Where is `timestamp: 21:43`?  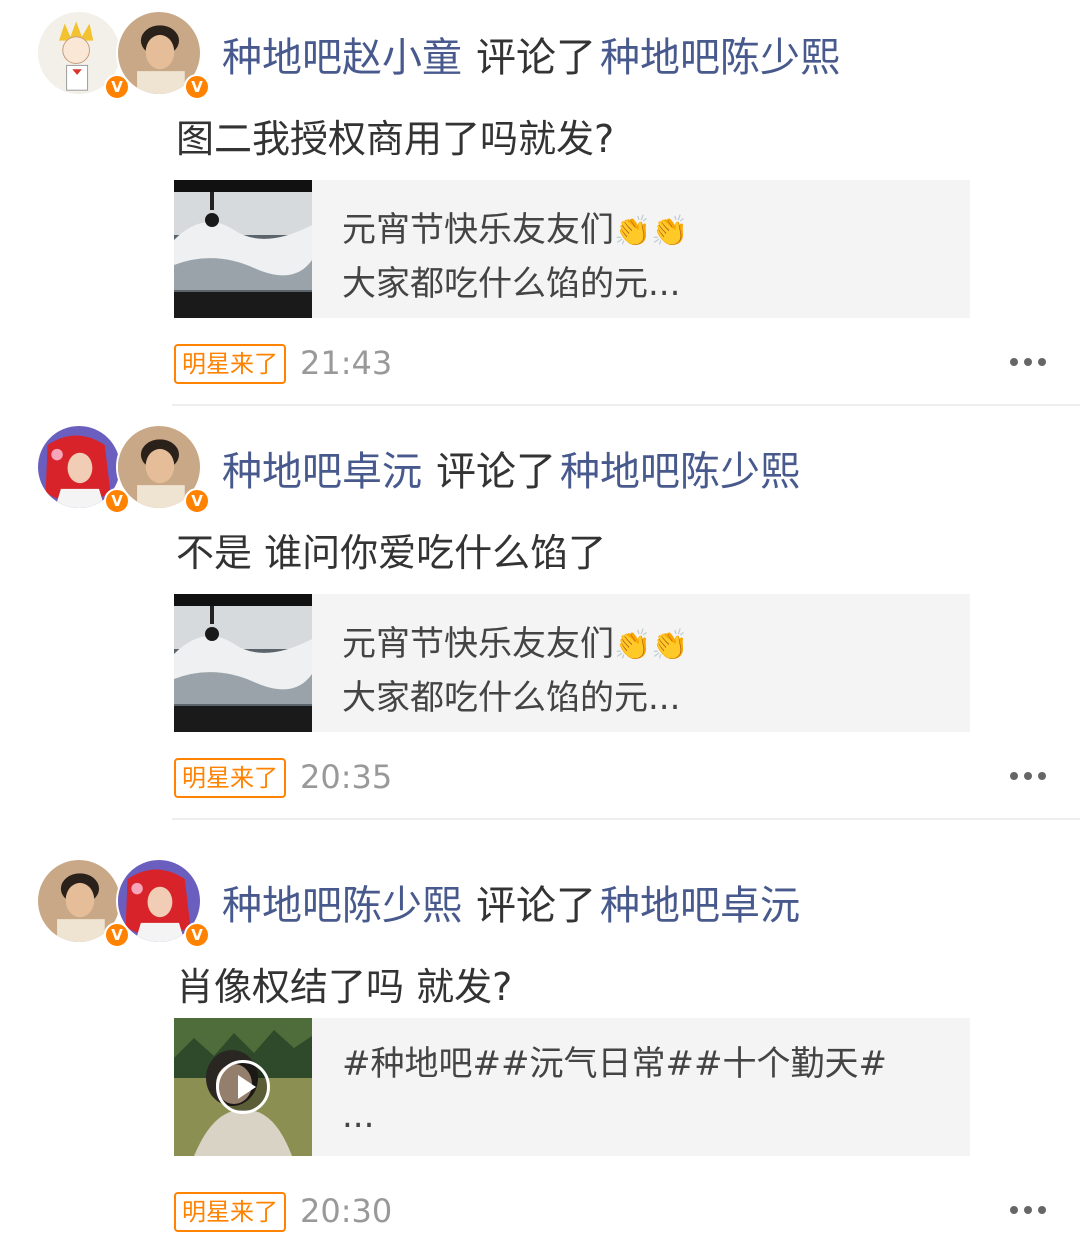 timestamp: 21:43 is located at coordinates (346, 363).